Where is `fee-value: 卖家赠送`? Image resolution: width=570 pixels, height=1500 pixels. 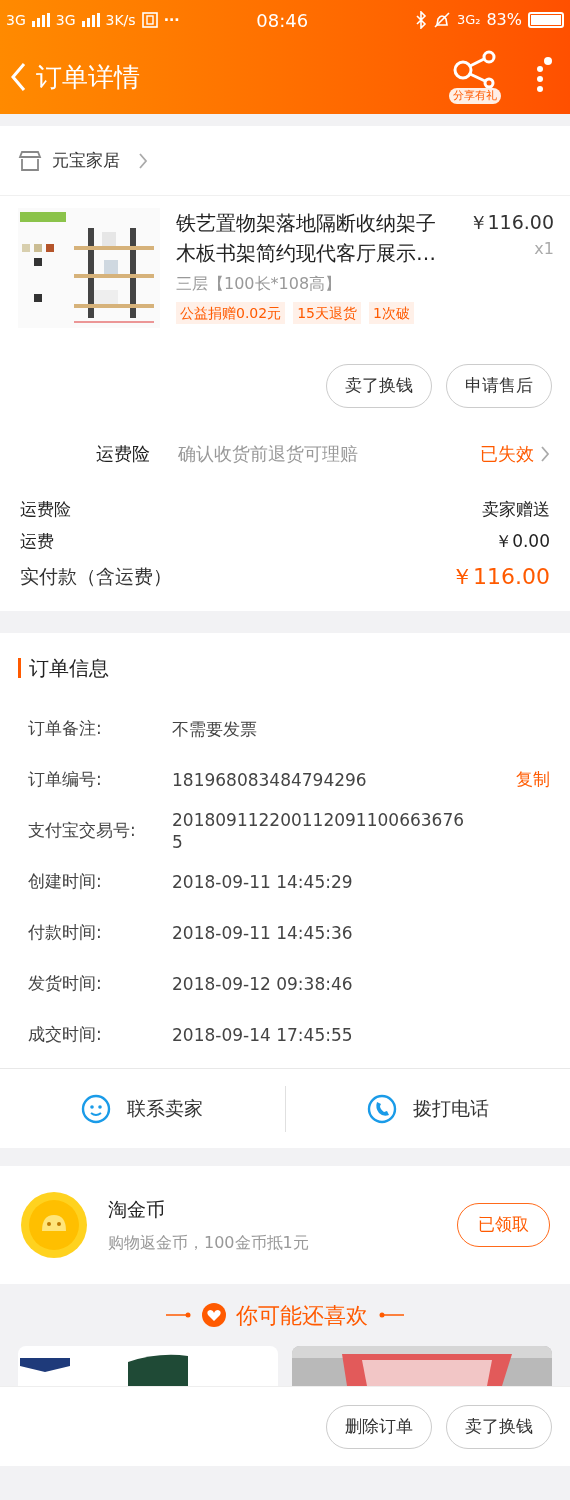
fee-value: 卖家赠送 is located at coordinates (516, 509).